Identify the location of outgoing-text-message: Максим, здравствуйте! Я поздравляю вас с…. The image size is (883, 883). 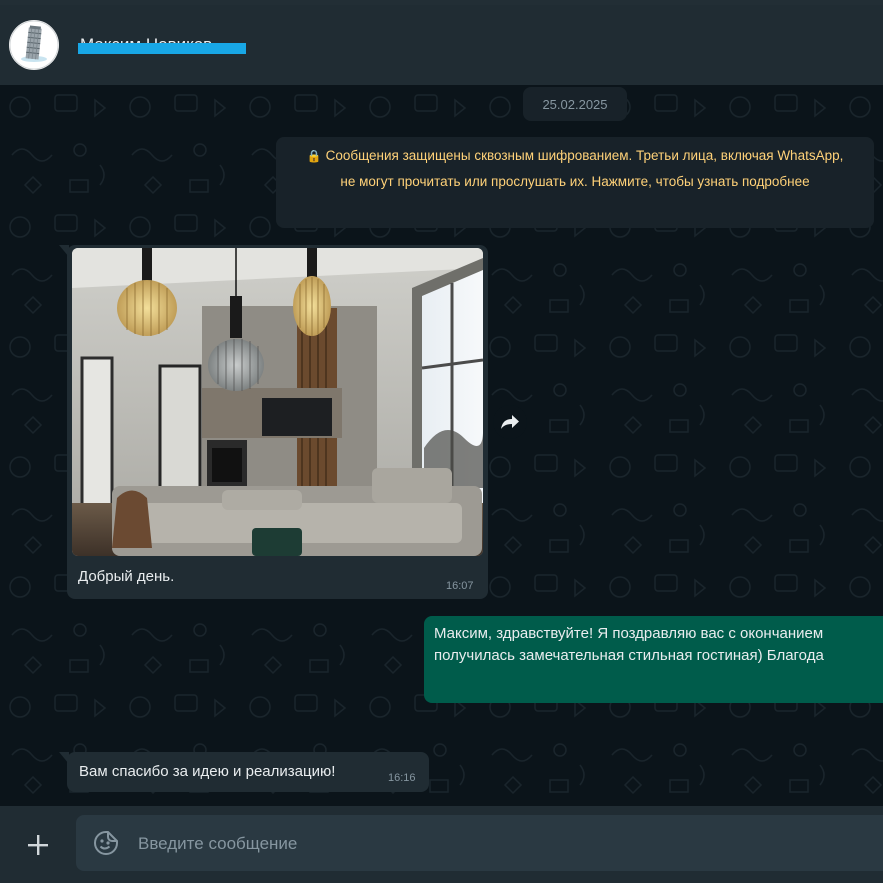
(653, 659).